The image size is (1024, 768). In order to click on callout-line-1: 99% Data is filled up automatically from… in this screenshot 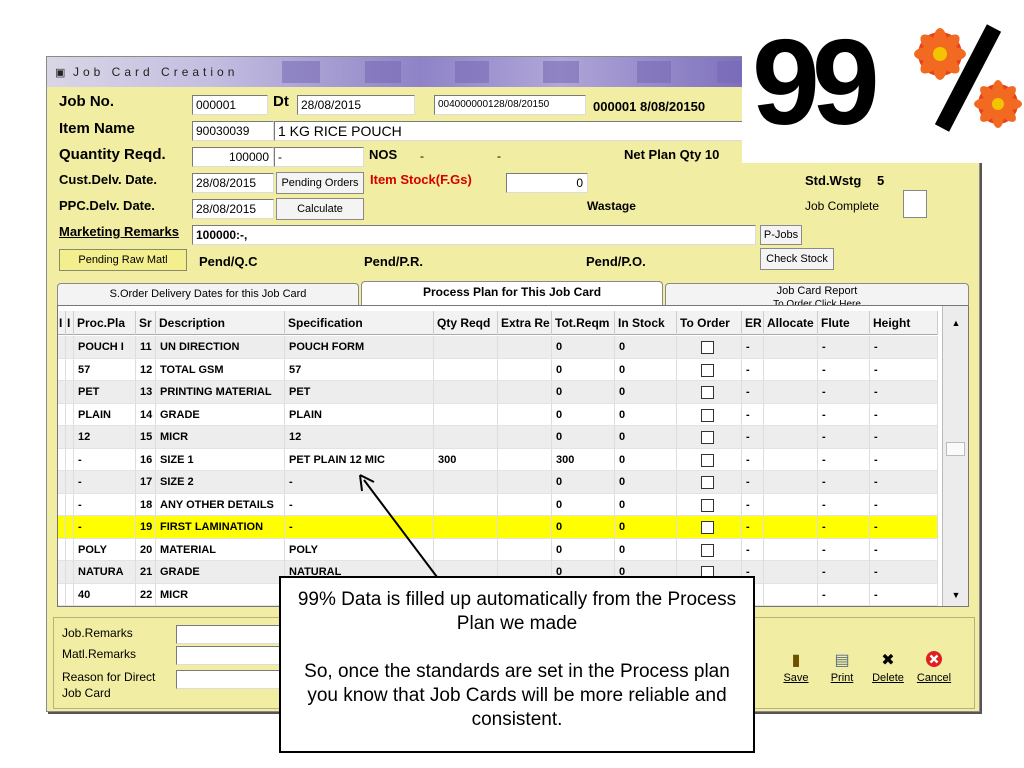, I will do `click(517, 611)`.